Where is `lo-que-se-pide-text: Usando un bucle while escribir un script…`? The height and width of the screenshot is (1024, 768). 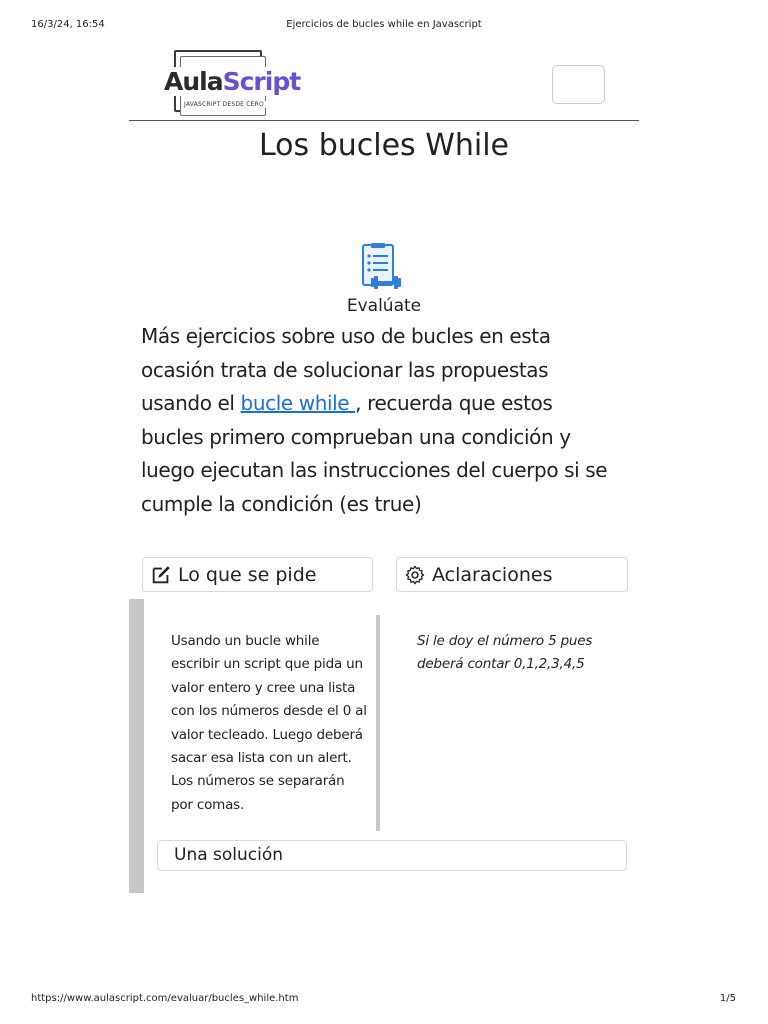
lo-que-se-pide-text: Usando un bucle while escribir un script… is located at coordinates (269, 723).